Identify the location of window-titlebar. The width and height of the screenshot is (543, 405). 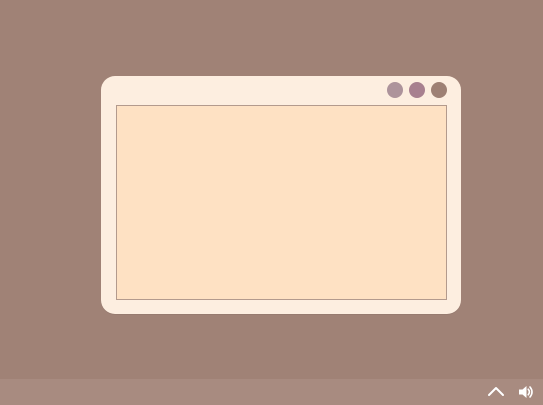
(281, 90).